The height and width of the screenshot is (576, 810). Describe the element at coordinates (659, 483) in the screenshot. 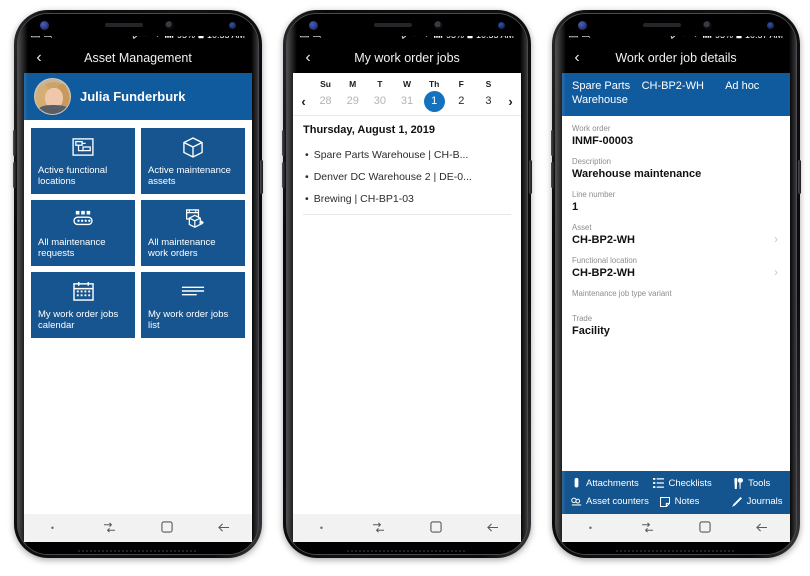

I see `checklist-icon` at that location.